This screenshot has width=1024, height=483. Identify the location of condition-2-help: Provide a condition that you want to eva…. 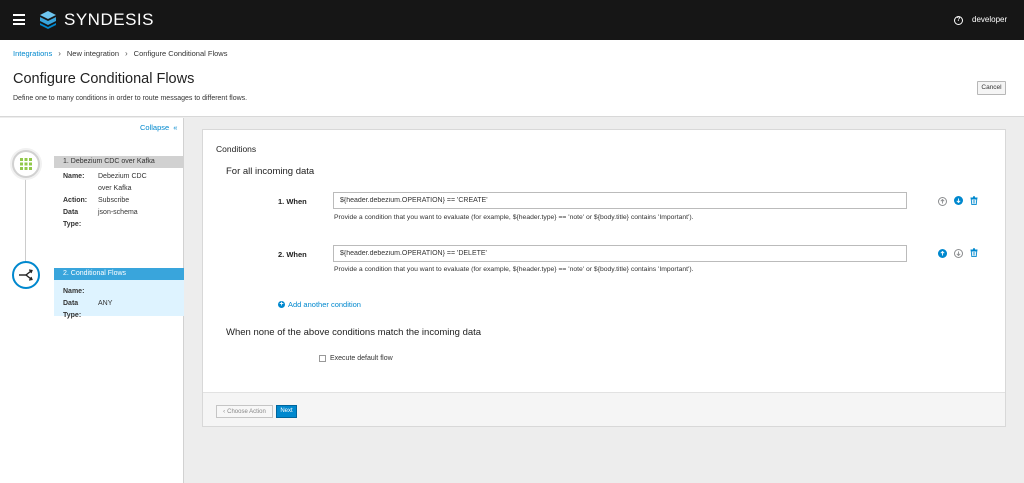
(514, 269).